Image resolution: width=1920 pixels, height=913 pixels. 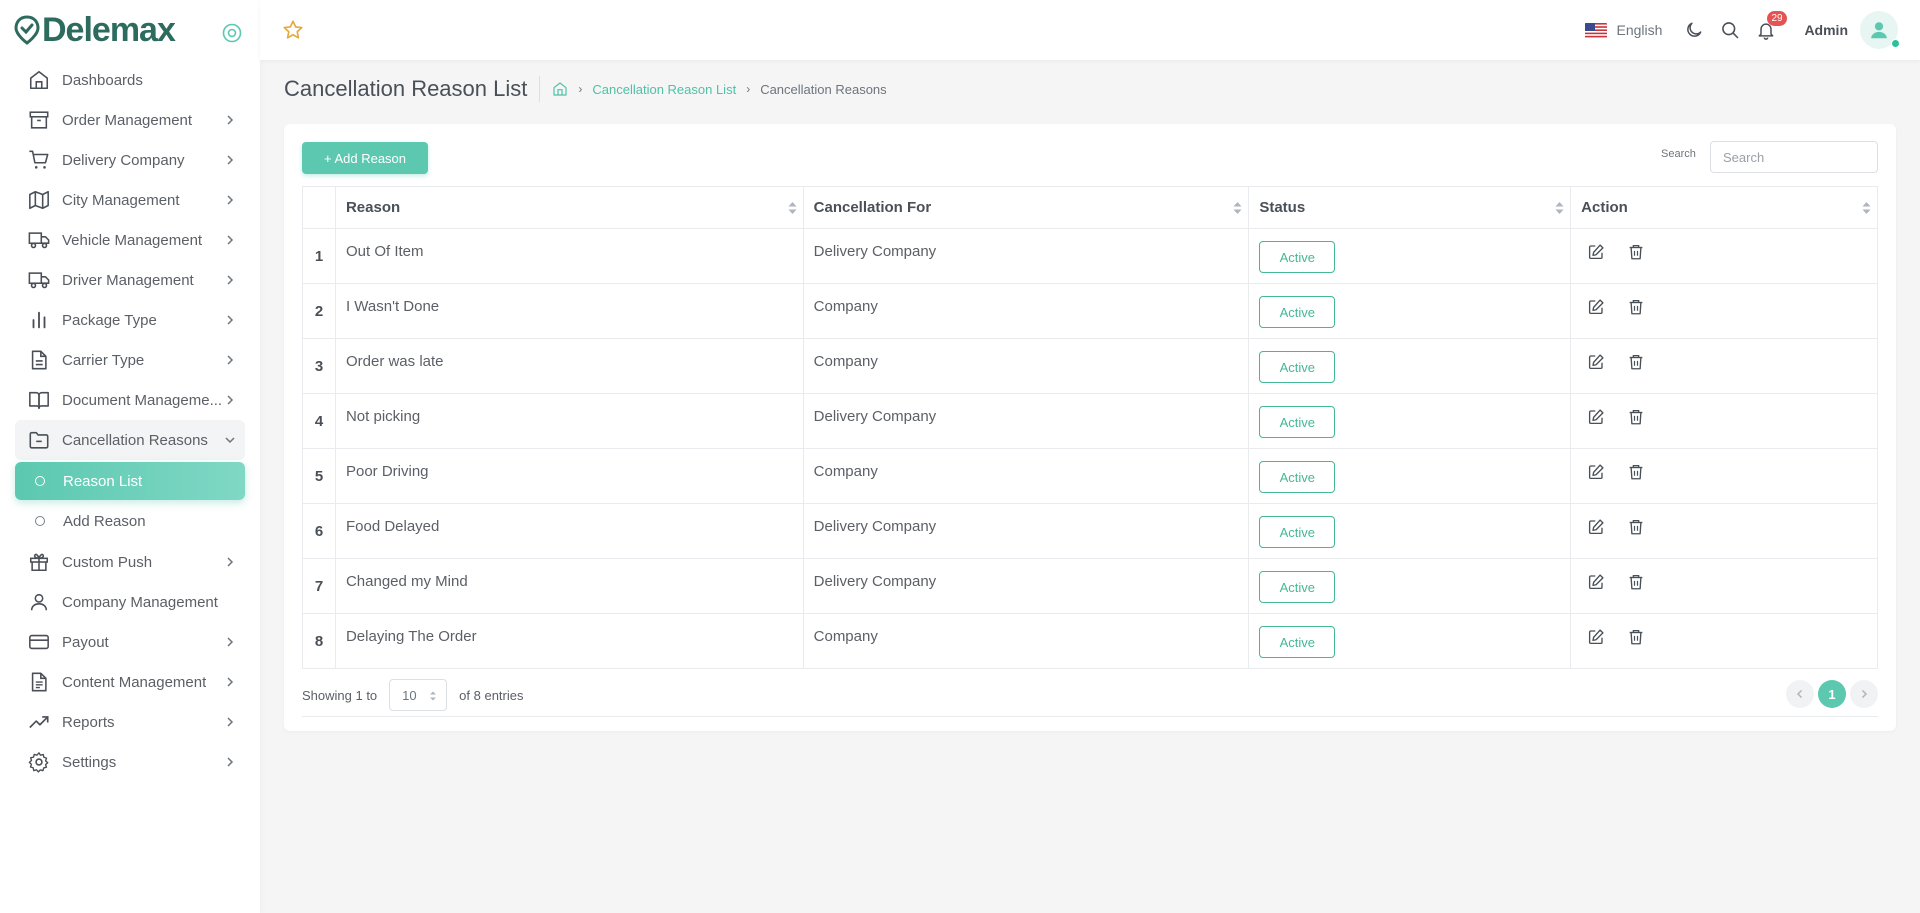 What do you see at coordinates (1410, 207) in the screenshot?
I see `column-header-status: Status` at bounding box center [1410, 207].